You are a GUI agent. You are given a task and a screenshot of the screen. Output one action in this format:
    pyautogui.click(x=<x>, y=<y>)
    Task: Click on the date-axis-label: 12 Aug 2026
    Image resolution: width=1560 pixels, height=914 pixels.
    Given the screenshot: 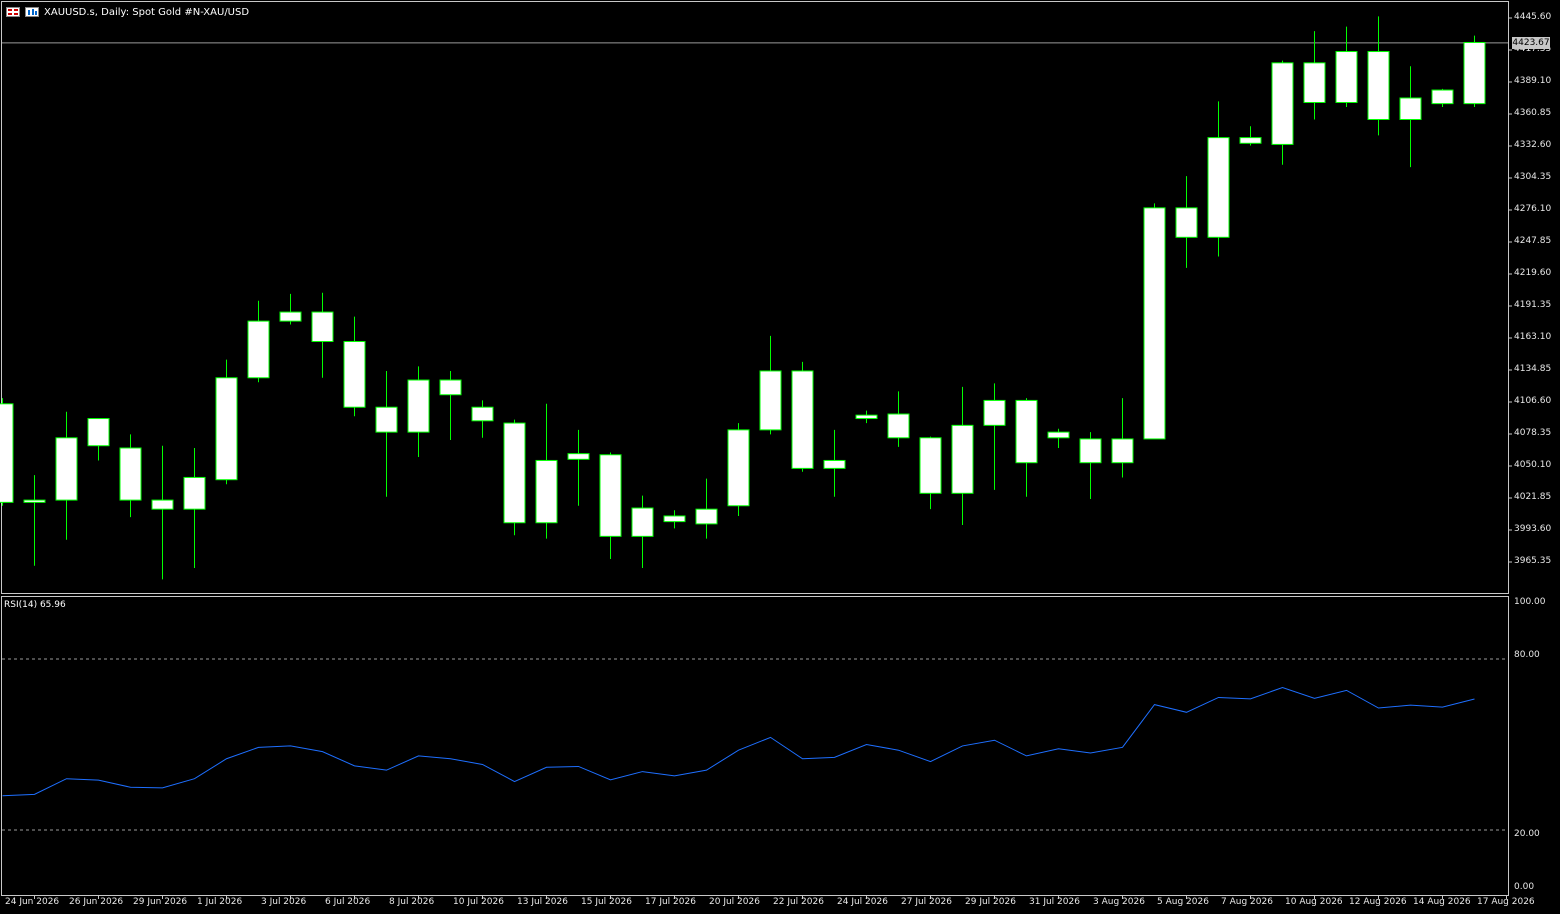 What is the action you would take?
    pyautogui.click(x=1378, y=902)
    